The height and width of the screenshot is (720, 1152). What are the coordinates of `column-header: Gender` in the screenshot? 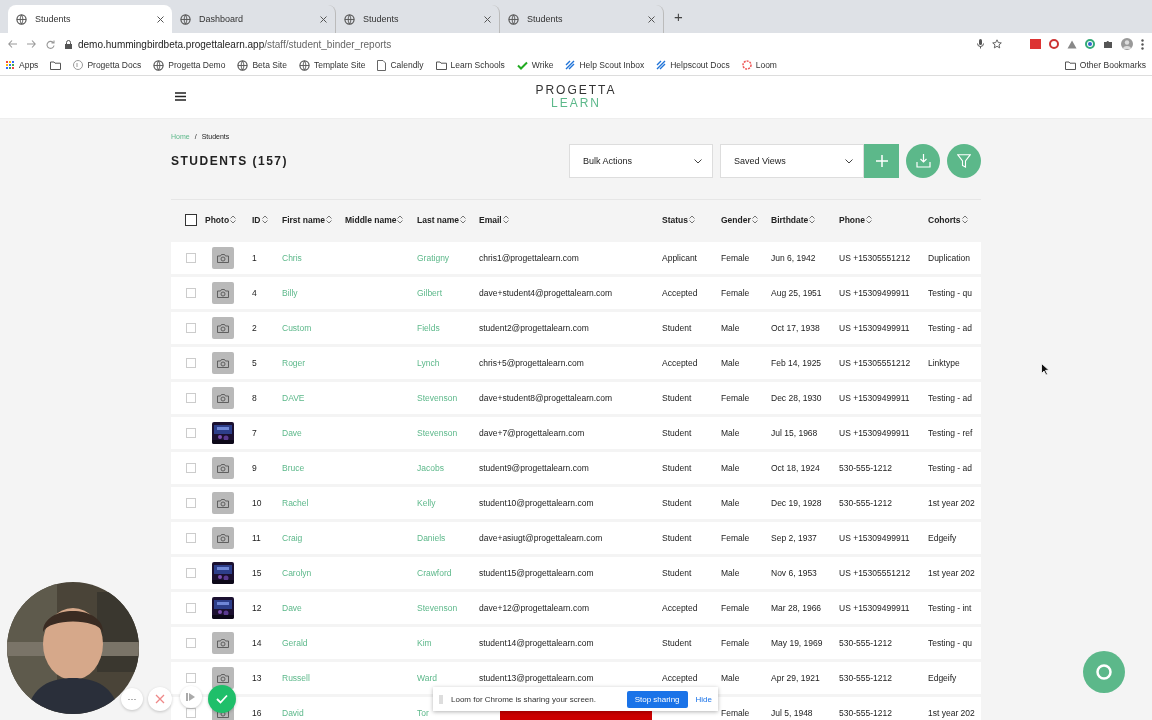 It's located at (736, 219).